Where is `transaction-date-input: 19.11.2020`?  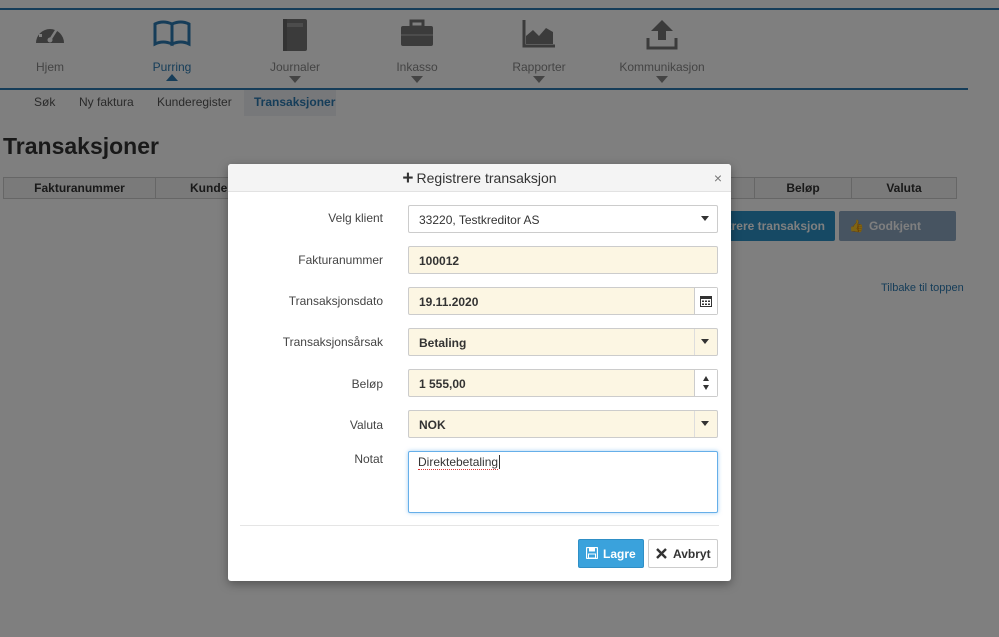
transaction-date-input: 19.11.2020 is located at coordinates (563, 301).